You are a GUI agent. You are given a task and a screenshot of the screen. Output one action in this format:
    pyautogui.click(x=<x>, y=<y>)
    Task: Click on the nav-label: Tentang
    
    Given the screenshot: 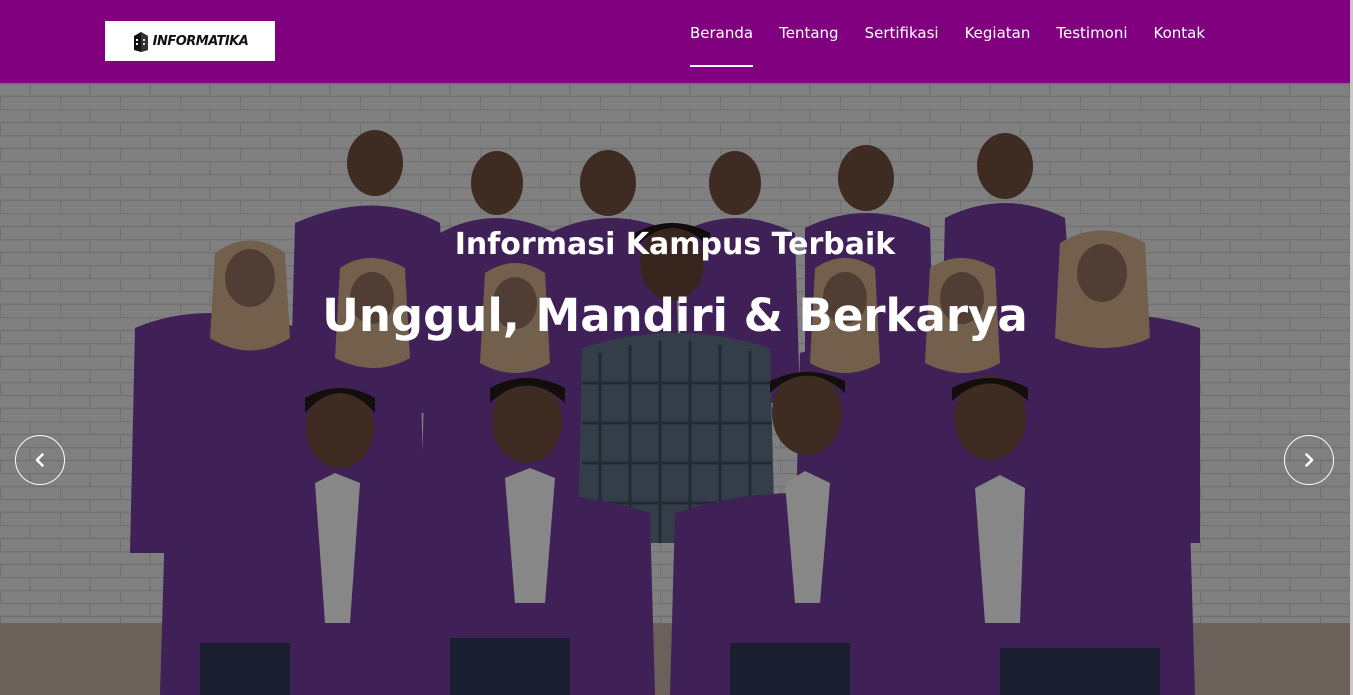 What is the action you would take?
    pyautogui.click(x=809, y=33)
    